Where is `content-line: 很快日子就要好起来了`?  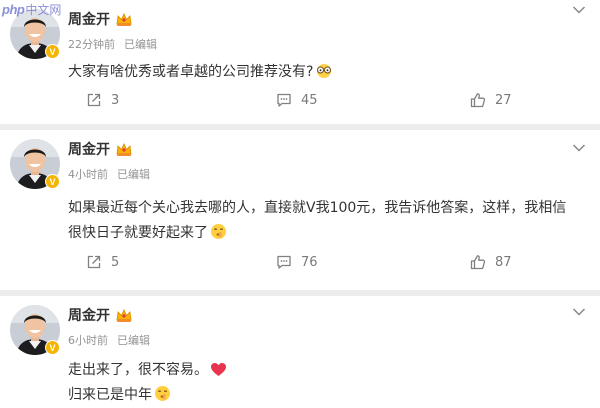
content-line: 很快日子就要好起来了 is located at coordinates (138, 233).